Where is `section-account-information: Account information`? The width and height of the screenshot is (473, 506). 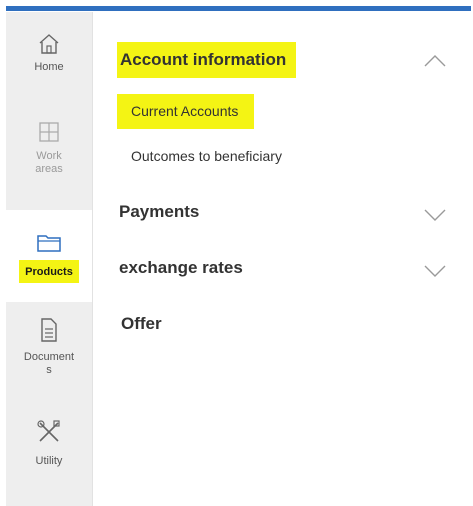
section-account-information: Account information is located at coordinates (207, 60).